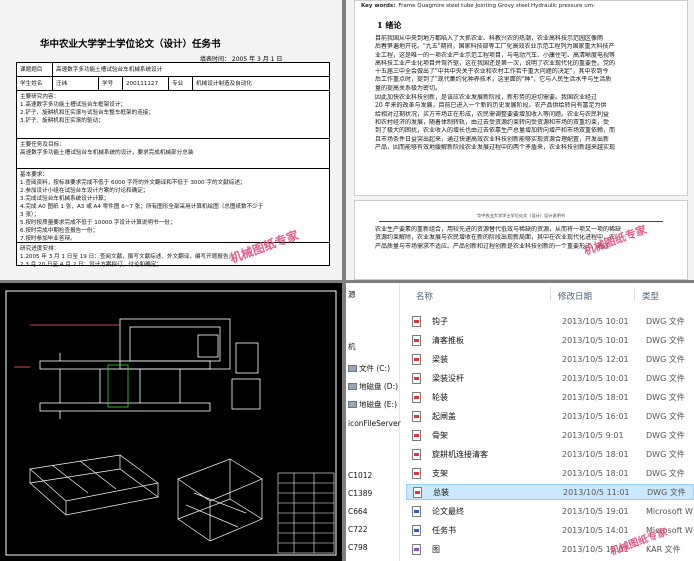 This screenshot has height=561, width=694. What do you see at coordinates (146, 83) in the screenshot?
I see `id-value: 200111127` at bounding box center [146, 83].